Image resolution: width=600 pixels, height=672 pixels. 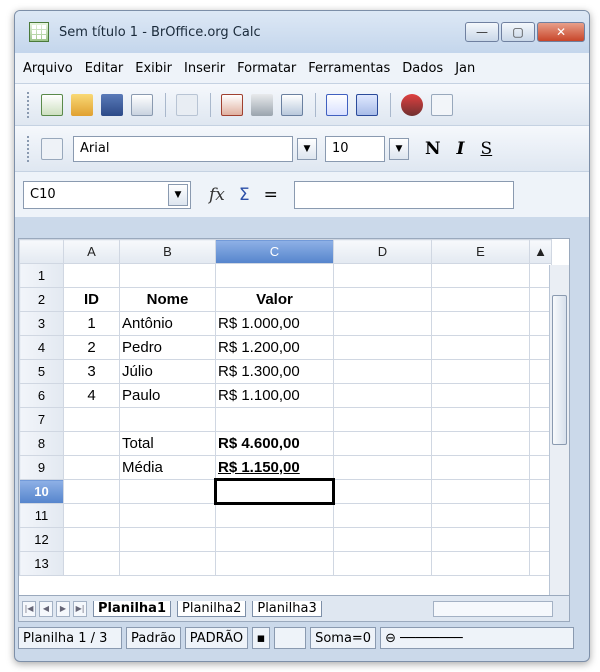 I want to click on menu-dados: Dados, so click(x=422, y=68).